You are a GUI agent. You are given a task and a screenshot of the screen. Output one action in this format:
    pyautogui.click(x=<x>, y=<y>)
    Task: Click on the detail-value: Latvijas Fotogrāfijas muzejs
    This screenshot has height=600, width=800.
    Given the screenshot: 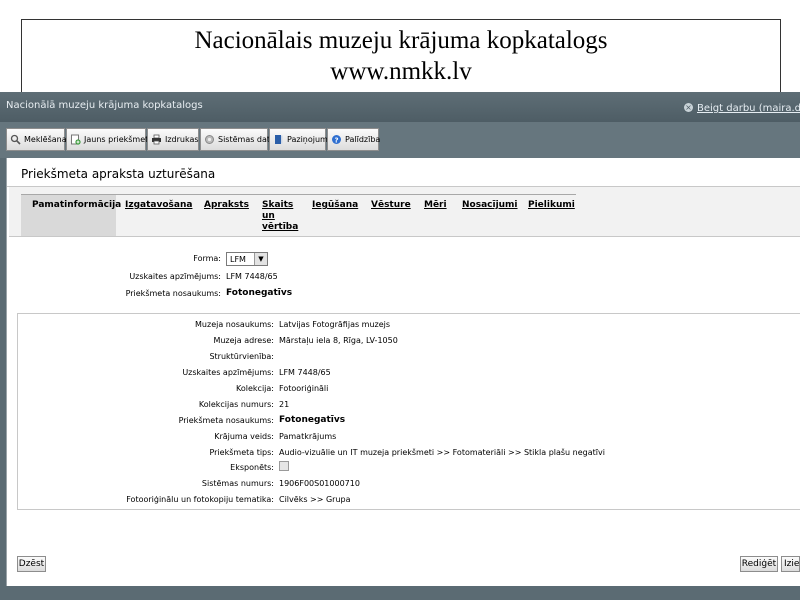 What is the action you would take?
    pyautogui.click(x=335, y=324)
    